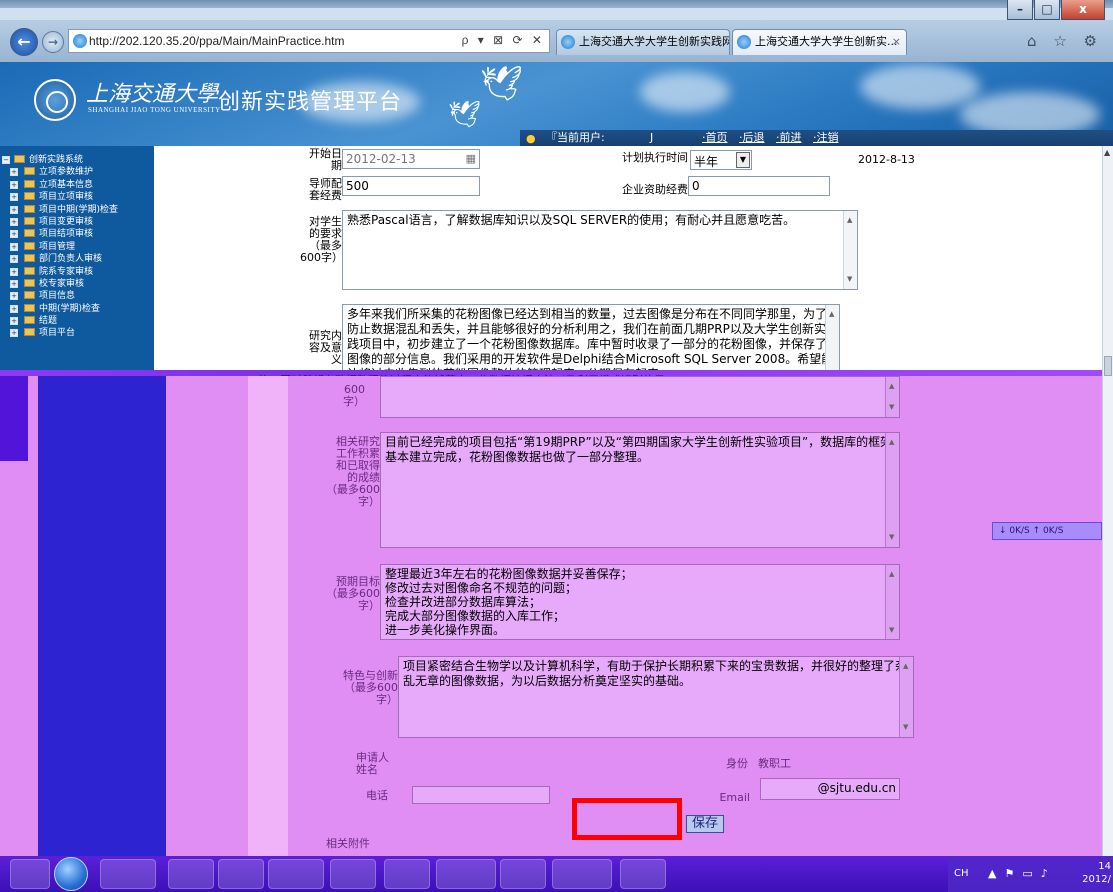  Describe the element at coordinates (640, 397) in the screenshot. I see `research-textarea-tail` at that location.